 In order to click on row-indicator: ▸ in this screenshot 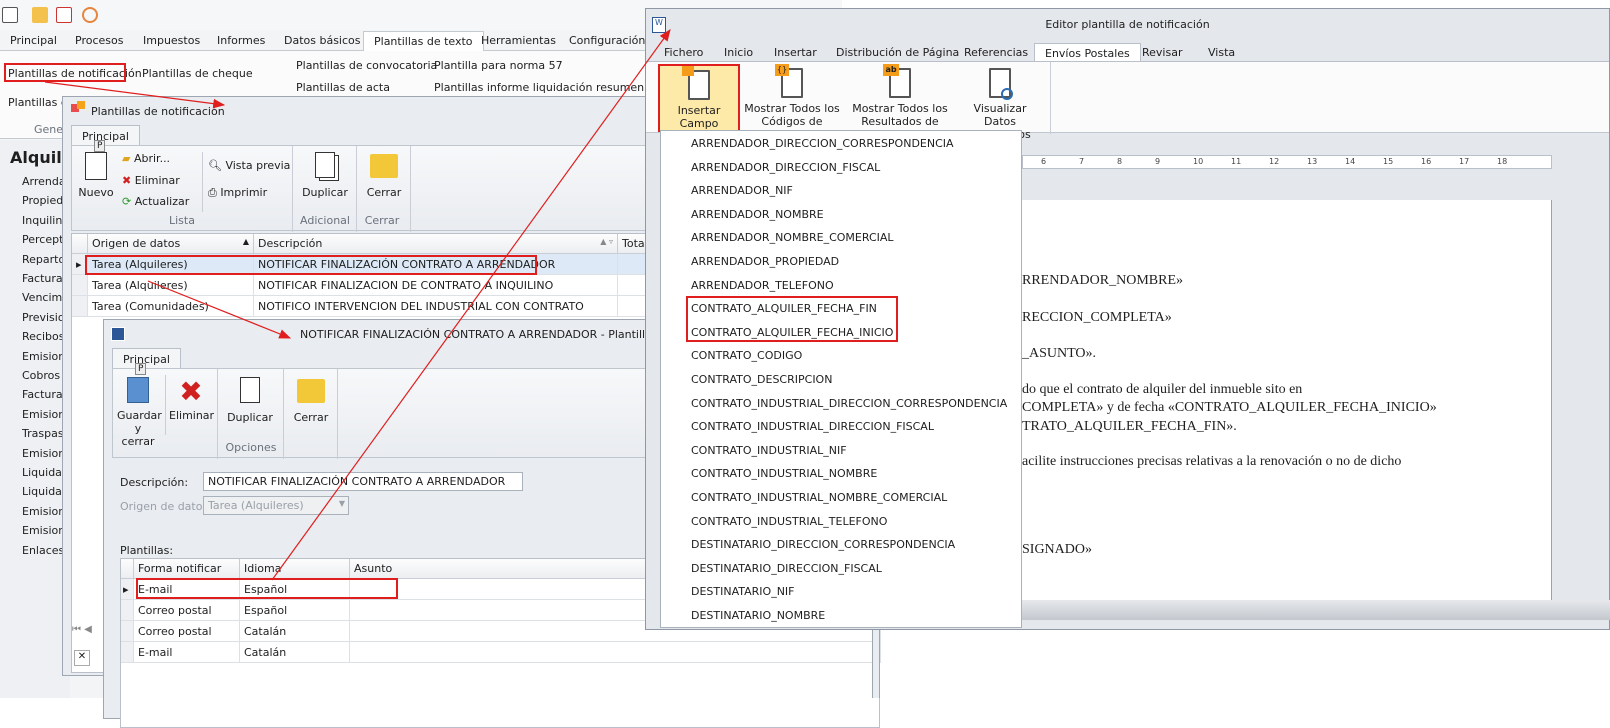, I will do `click(127, 589)`.